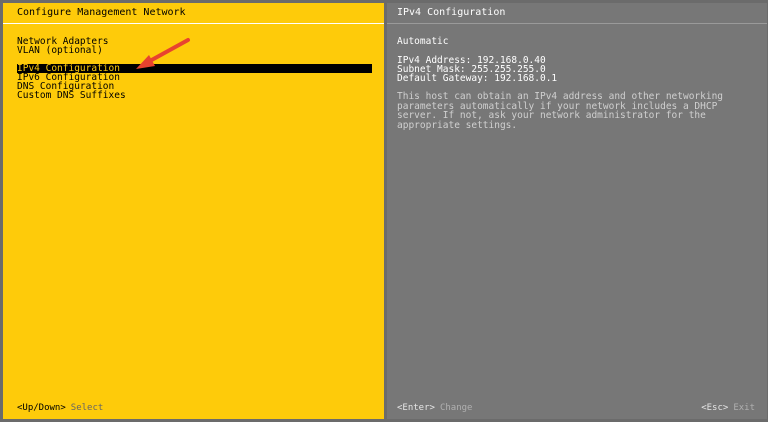 The width and height of the screenshot is (768, 422). Describe the element at coordinates (416, 408) in the screenshot. I see `change-key: <Enter>` at that location.